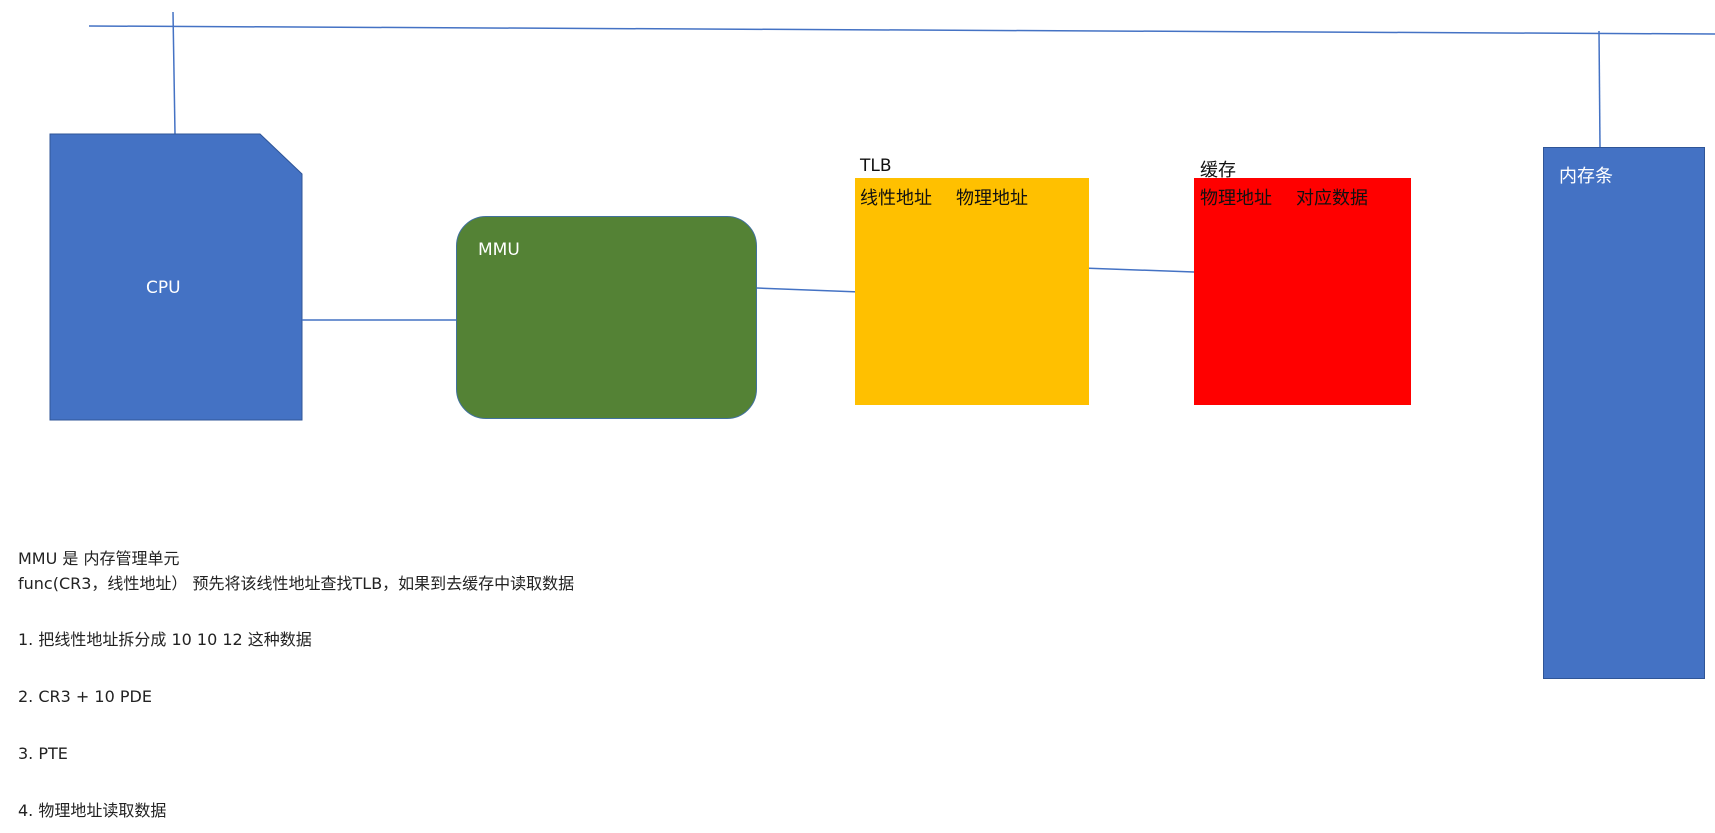 This screenshot has width=1715, height=833. What do you see at coordinates (896, 198) in the screenshot?
I see `tlb-column-linear-address: 线性地址` at bounding box center [896, 198].